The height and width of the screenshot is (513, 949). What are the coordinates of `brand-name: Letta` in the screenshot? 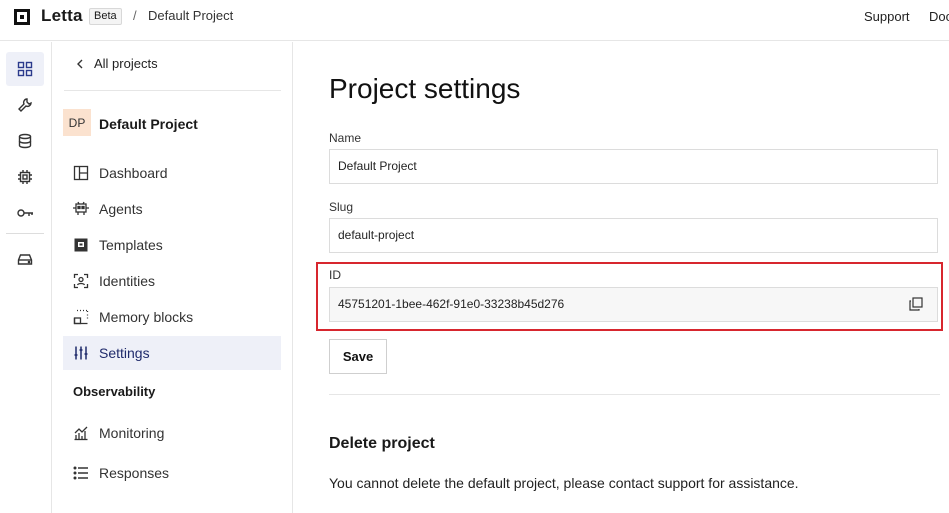 It's located at (62, 16).